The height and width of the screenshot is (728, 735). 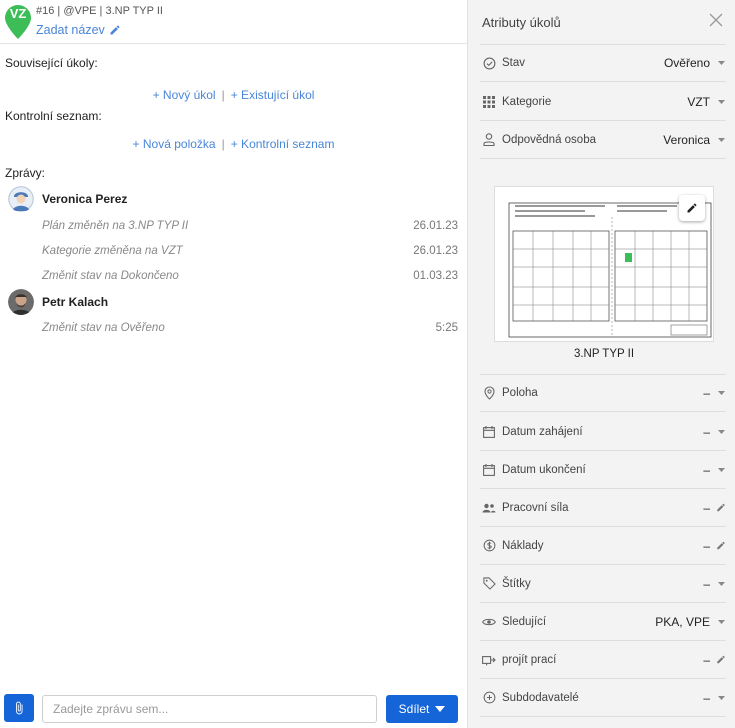 I want to click on attr-row-status: Stav Ověřeno, so click(x=603, y=63).